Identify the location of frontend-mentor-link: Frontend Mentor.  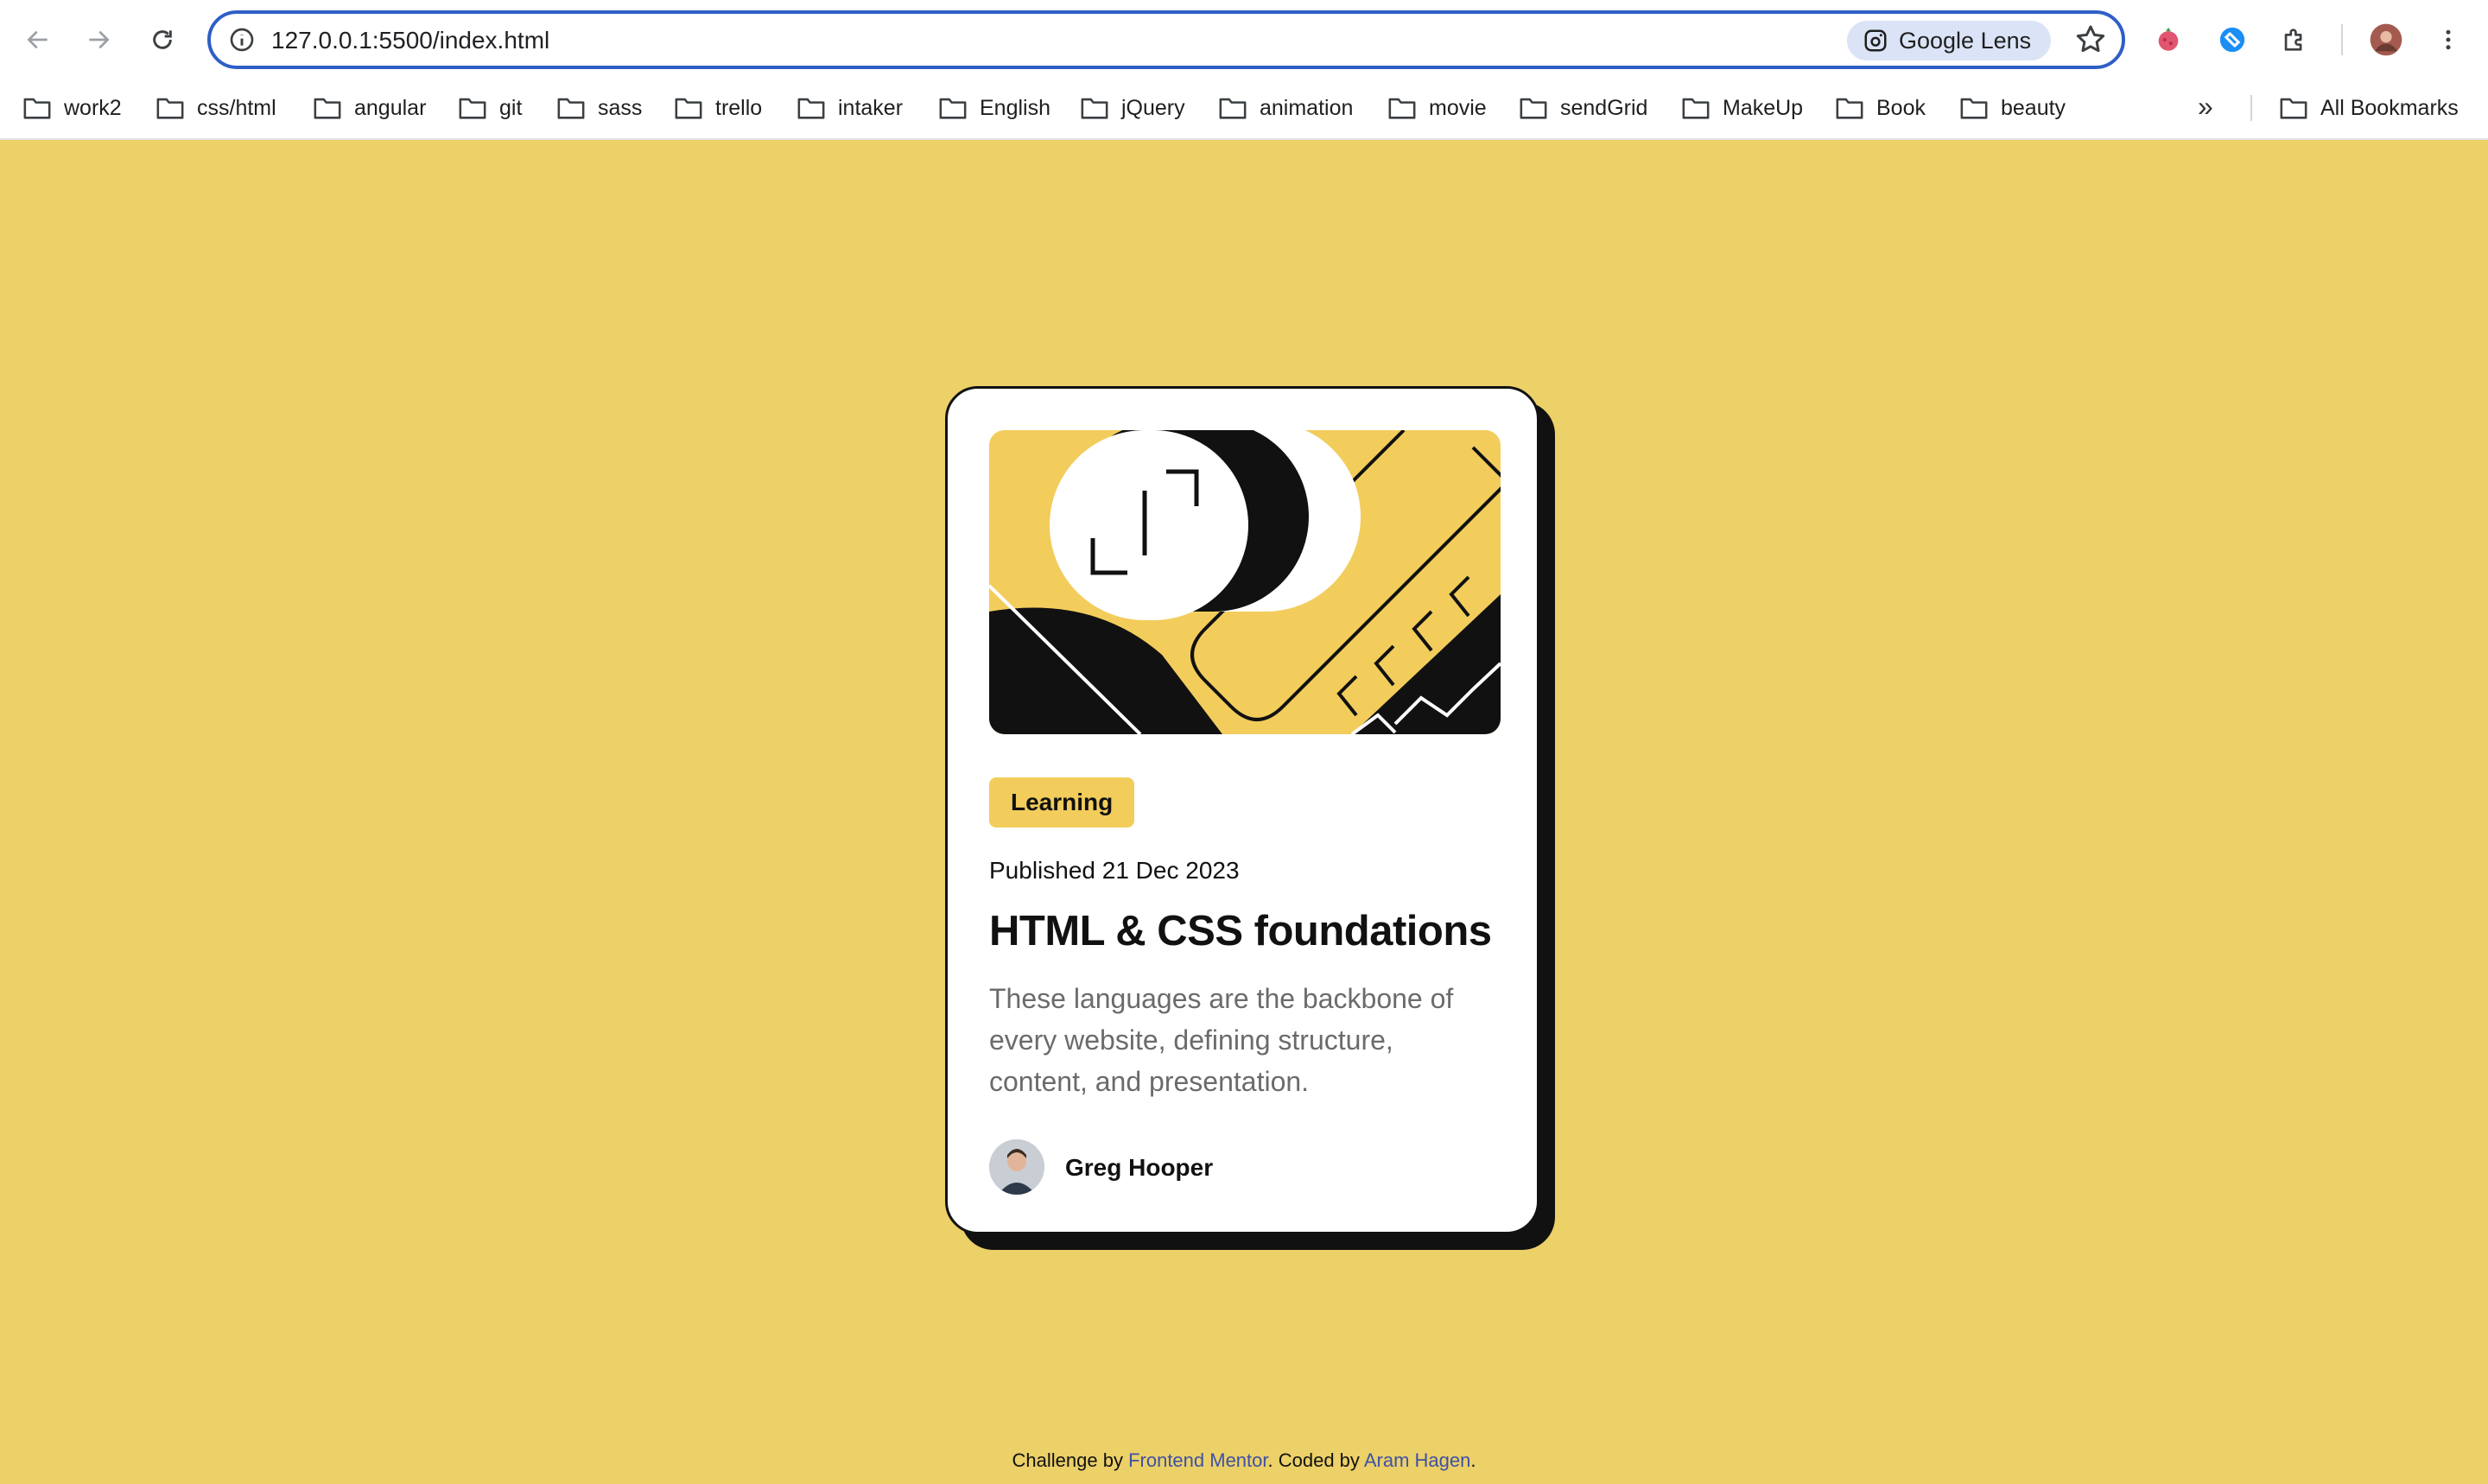
(1198, 1460).